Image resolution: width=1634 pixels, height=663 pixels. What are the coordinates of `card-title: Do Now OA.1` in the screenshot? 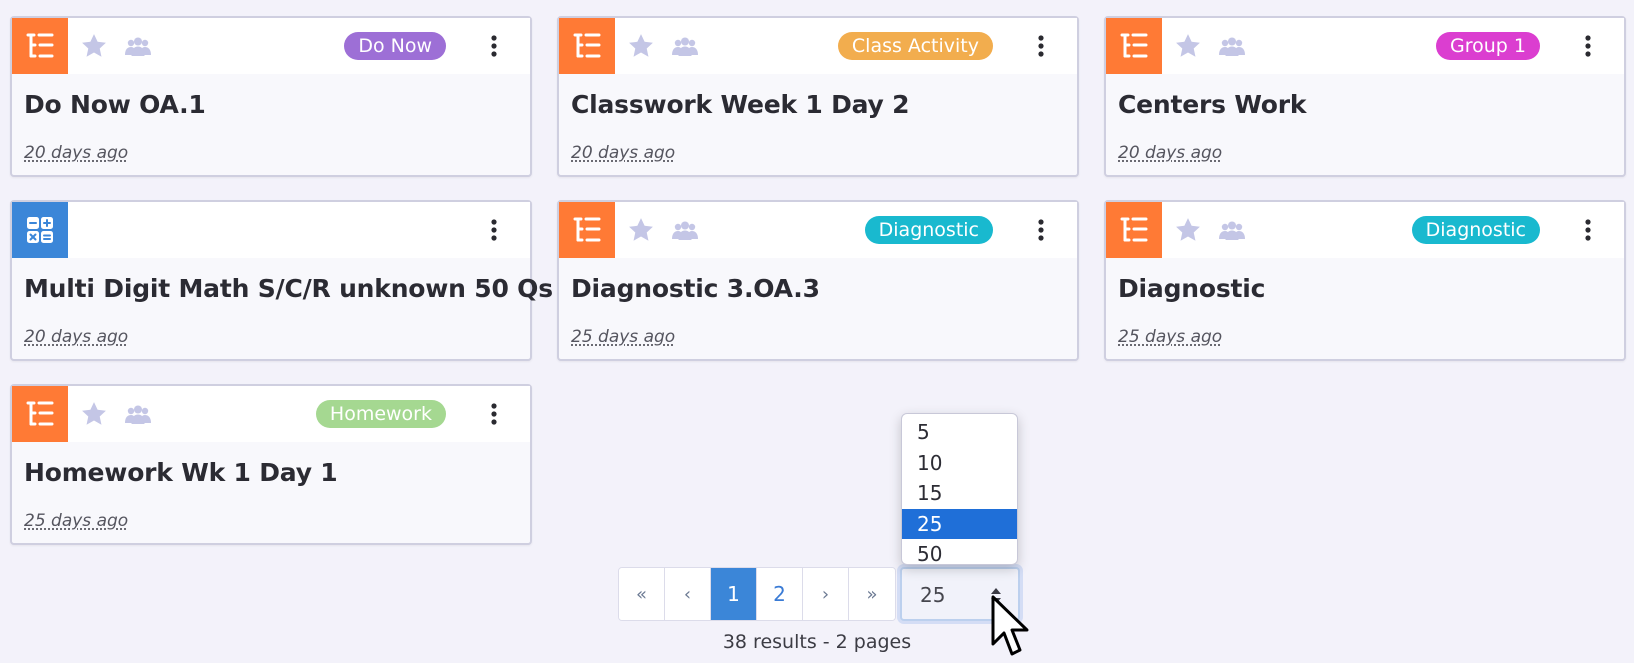 It's located at (115, 104).